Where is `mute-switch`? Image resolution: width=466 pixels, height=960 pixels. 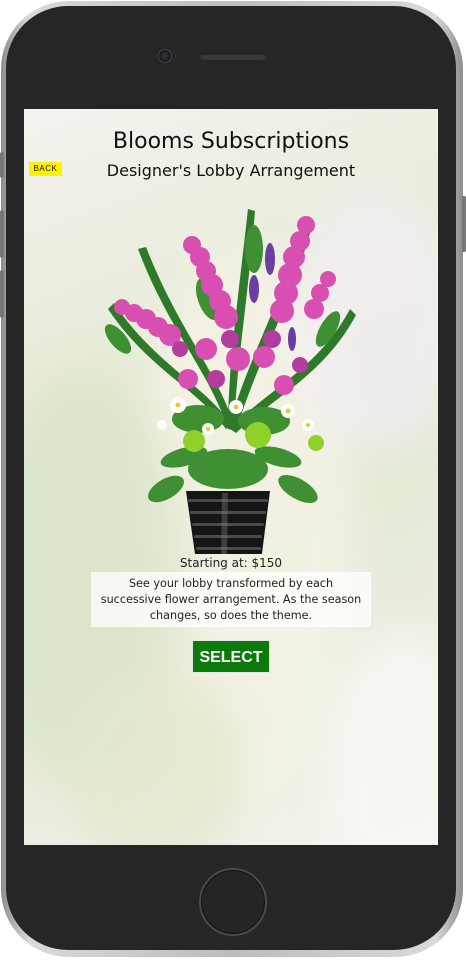
mute-switch is located at coordinates (2, 165).